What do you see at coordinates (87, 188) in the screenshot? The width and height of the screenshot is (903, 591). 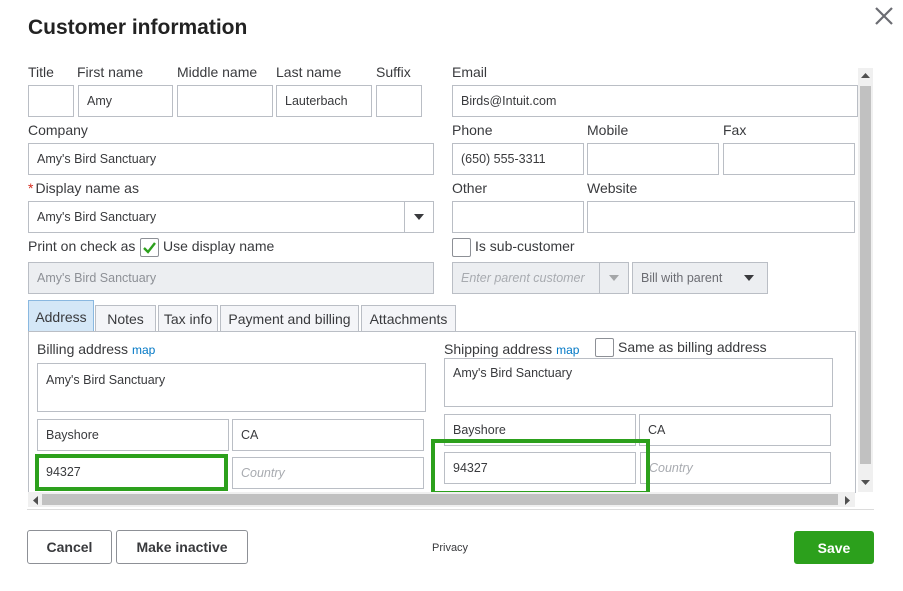 I see `display-name-label-text: Display name as` at bounding box center [87, 188].